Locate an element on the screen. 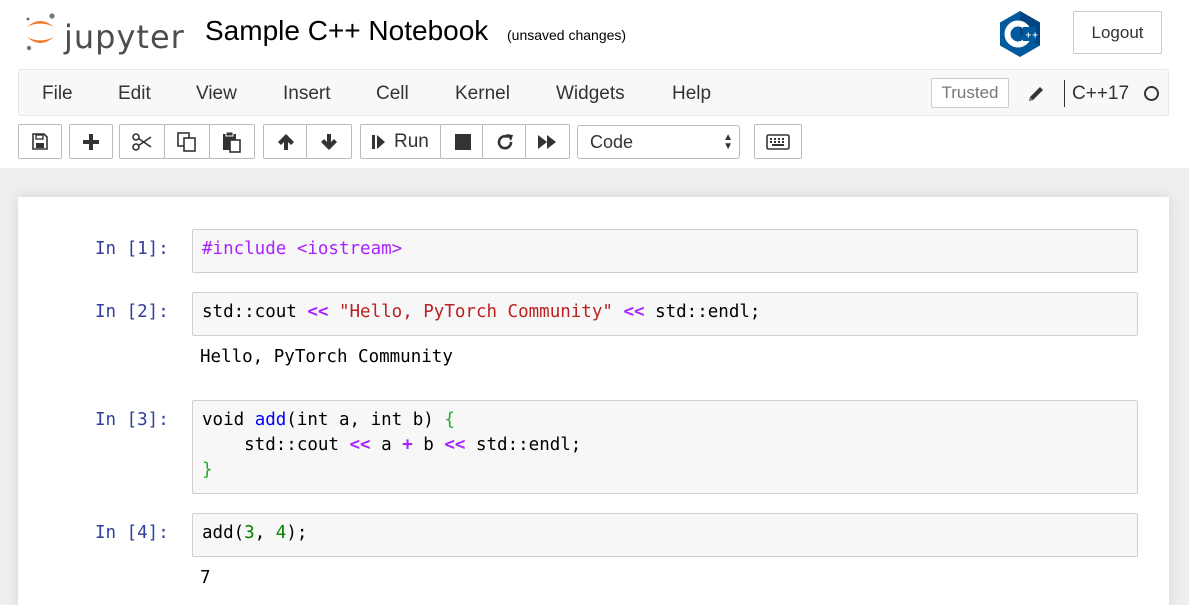 The image size is (1189, 605). code-cell-input: #include <iostream> is located at coordinates (665, 251).